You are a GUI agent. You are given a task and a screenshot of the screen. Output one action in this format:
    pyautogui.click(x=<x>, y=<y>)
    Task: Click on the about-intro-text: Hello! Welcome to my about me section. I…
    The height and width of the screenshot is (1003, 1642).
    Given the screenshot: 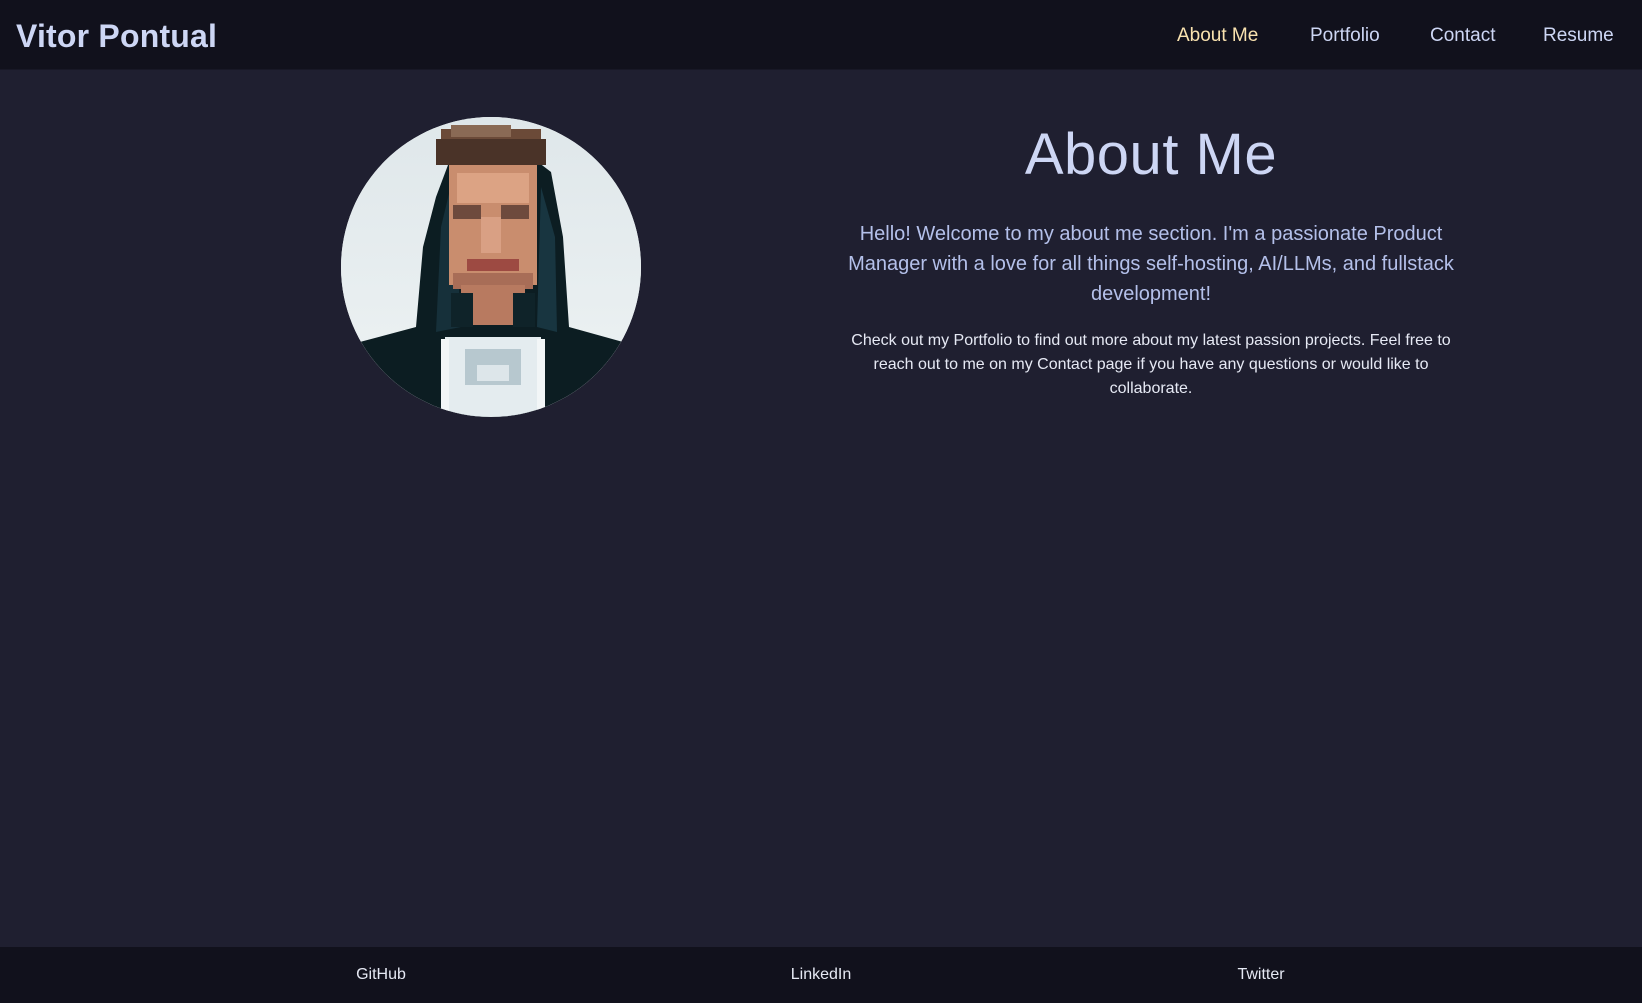 What is the action you would take?
    pyautogui.click(x=1151, y=264)
    